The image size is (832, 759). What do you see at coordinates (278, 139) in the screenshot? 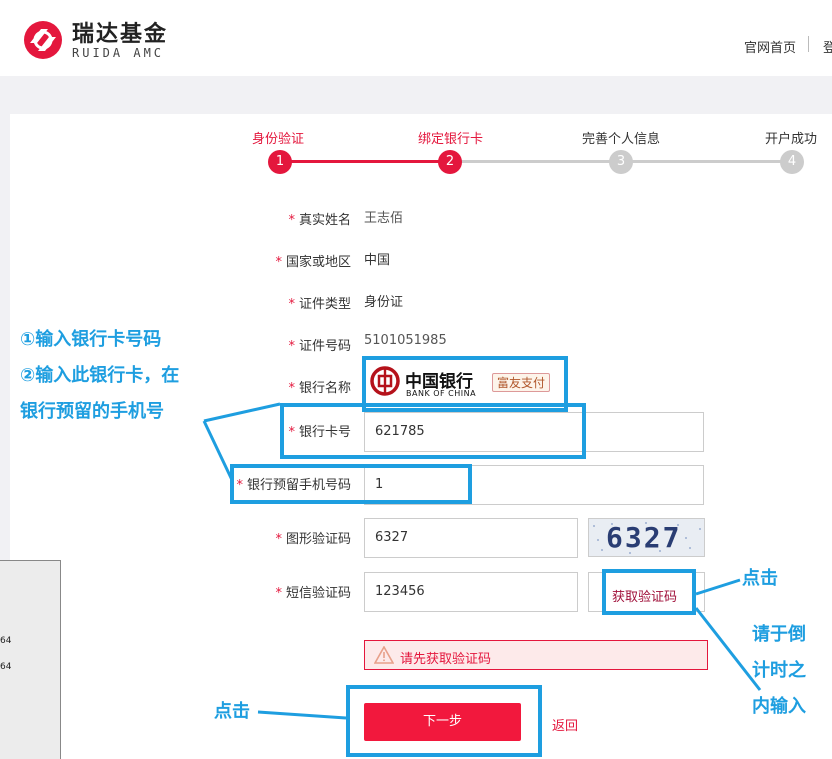
I see `step-1-label: 身份验证` at bounding box center [278, 139].